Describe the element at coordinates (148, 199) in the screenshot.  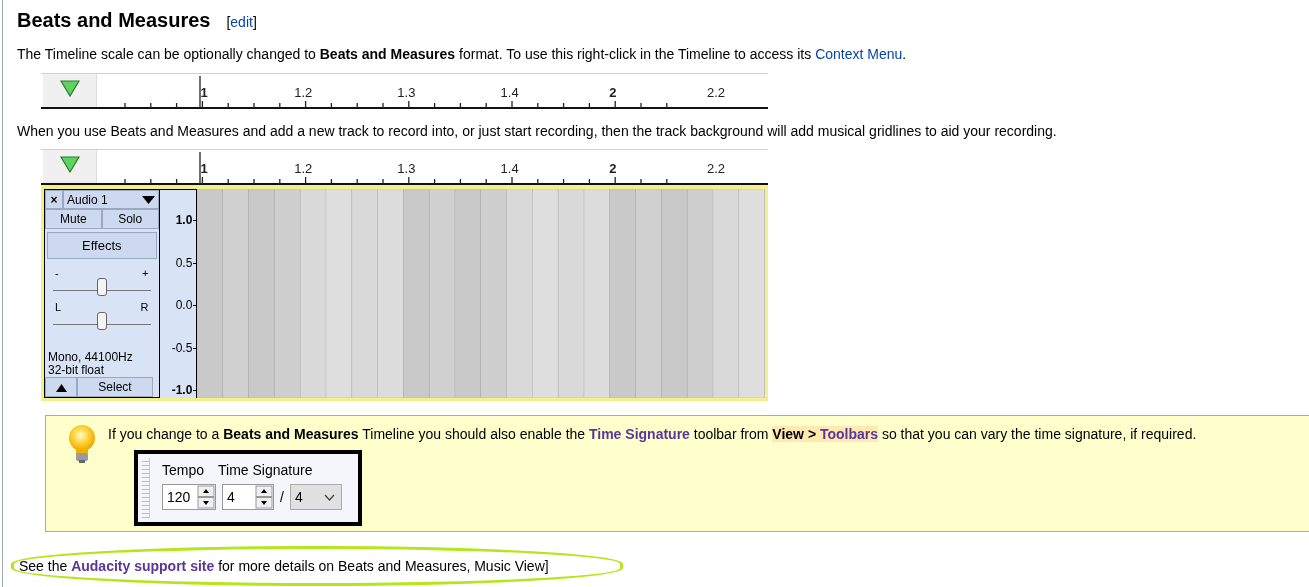
I see `dropdown-caret-icon` at that location.